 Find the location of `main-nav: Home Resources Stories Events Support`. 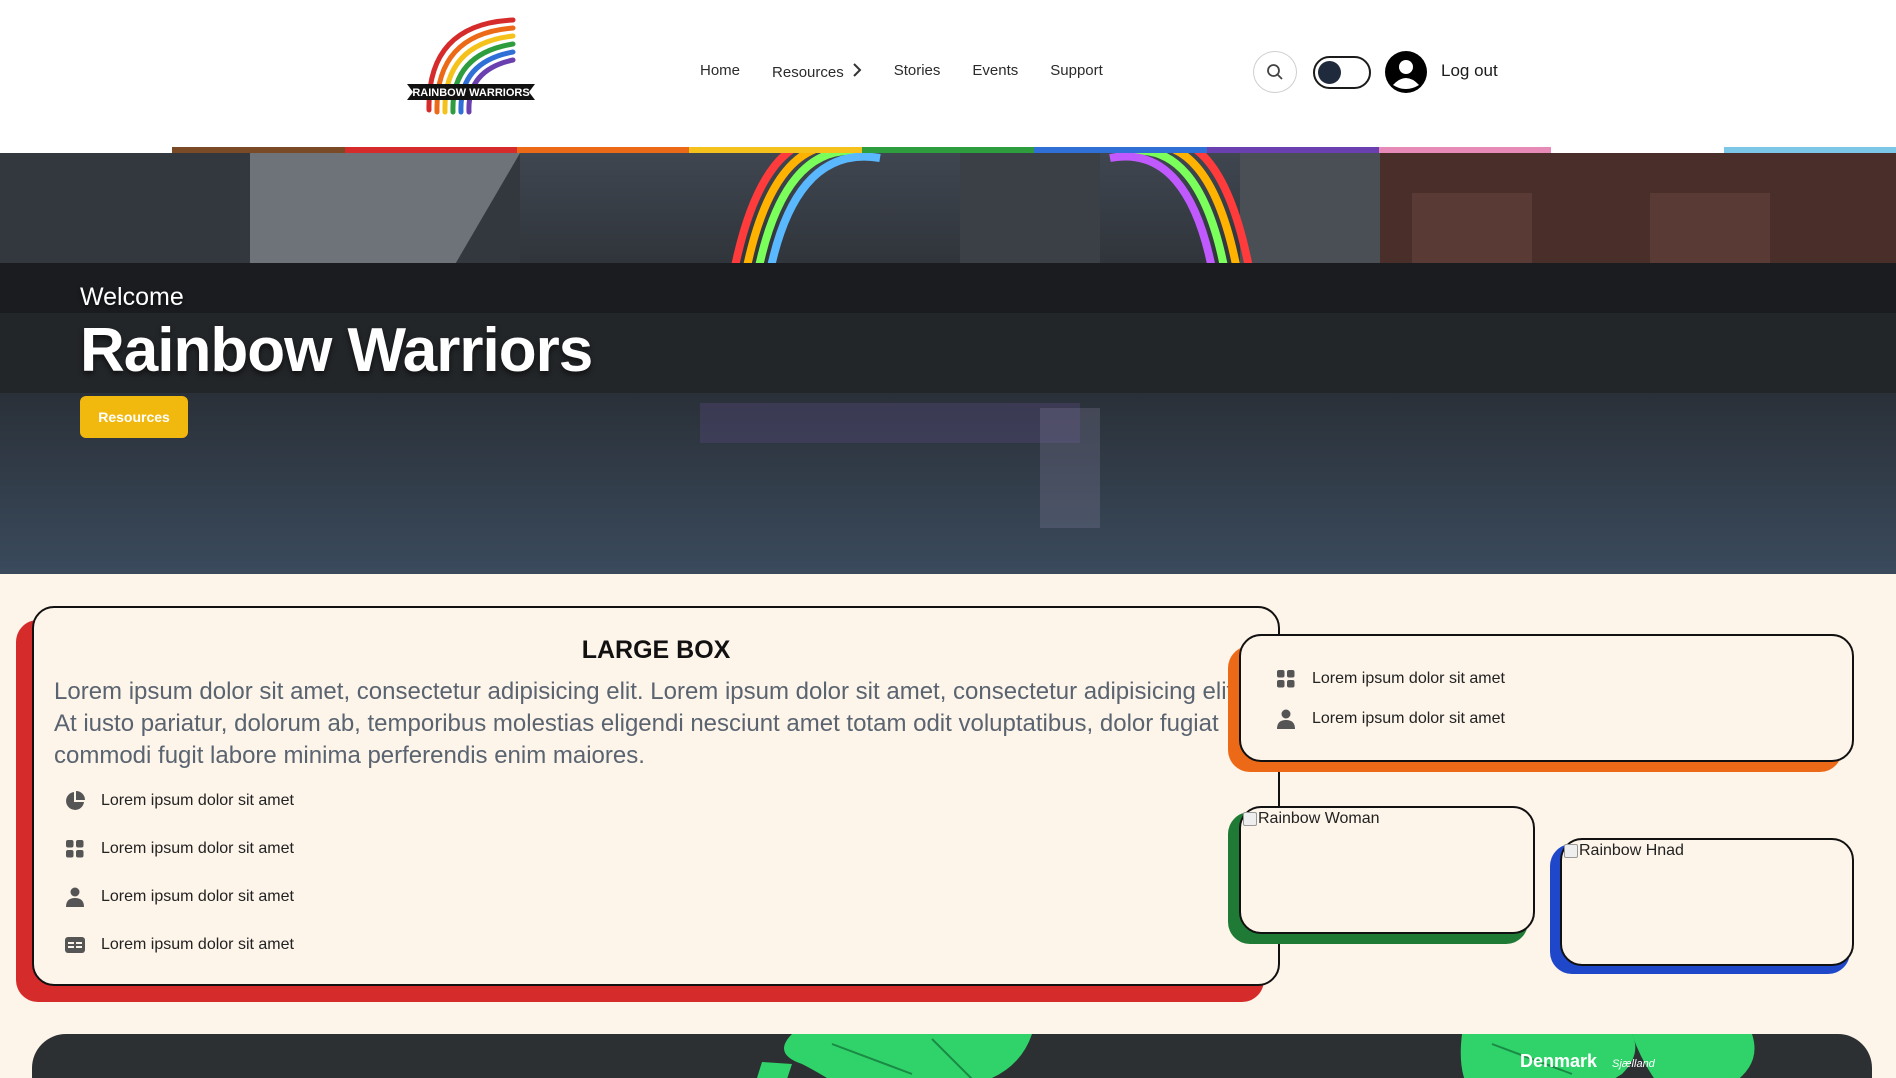

main-nav: Home Resources Stories Events Support is located at coordinates (917, 70).